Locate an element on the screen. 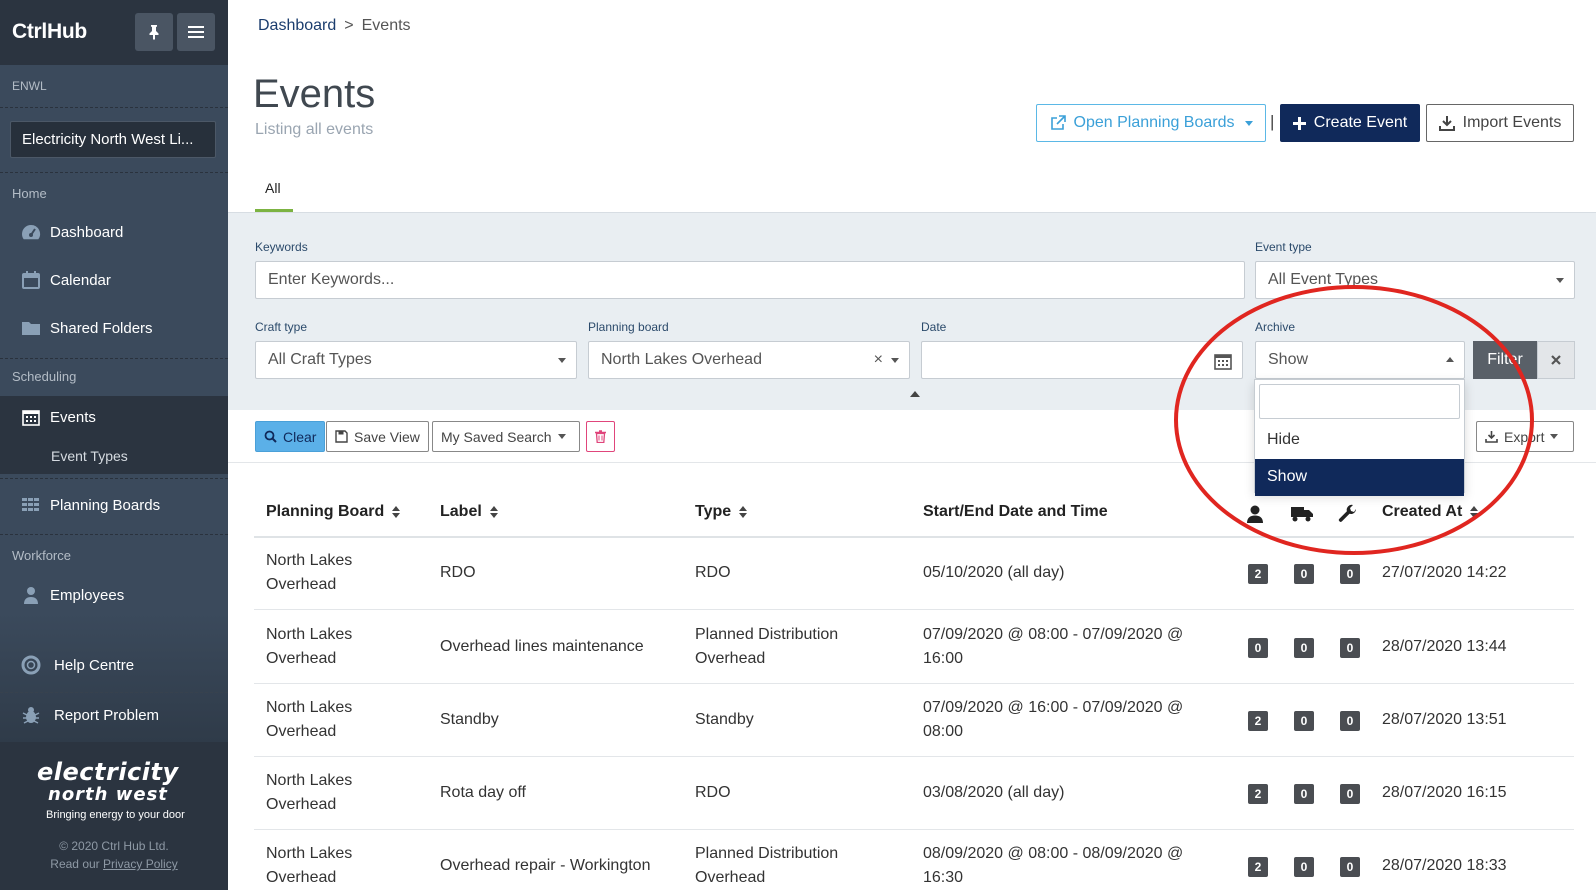 This screenshot has width=1596, height=890. menu-button is located at coordinates (196, 32).